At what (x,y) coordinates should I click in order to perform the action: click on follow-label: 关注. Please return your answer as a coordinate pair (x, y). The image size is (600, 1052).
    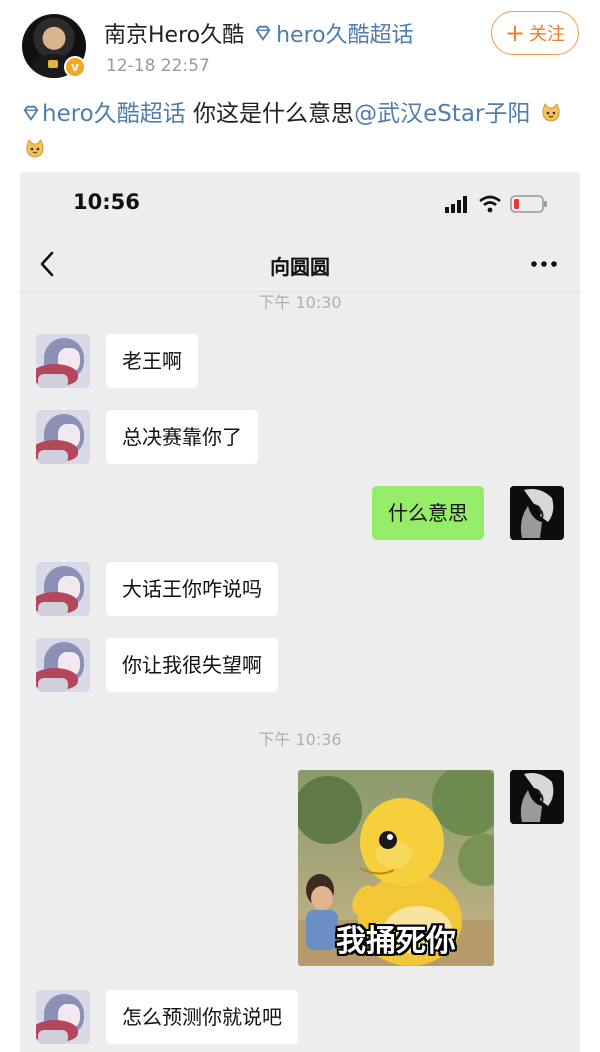
    Looking at the image, I should click on (547, 34).